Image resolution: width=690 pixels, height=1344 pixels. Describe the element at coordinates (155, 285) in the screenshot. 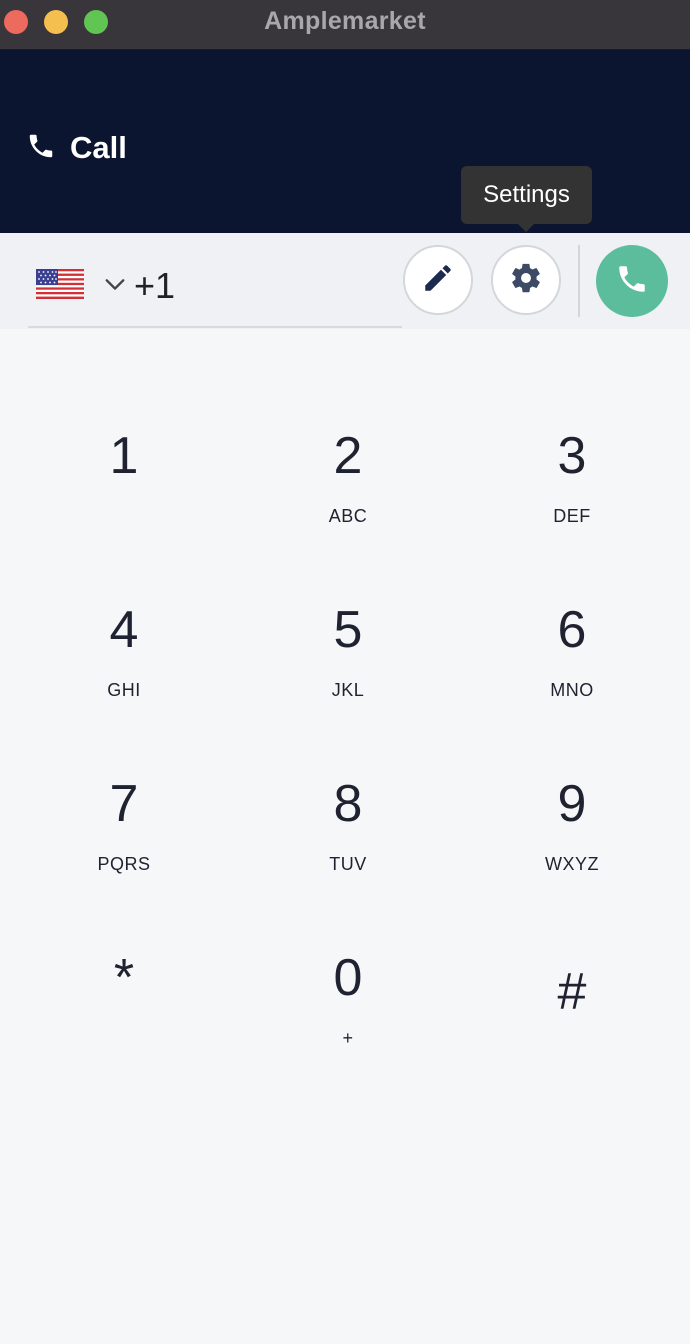

I see `country-code: +1` at that location.